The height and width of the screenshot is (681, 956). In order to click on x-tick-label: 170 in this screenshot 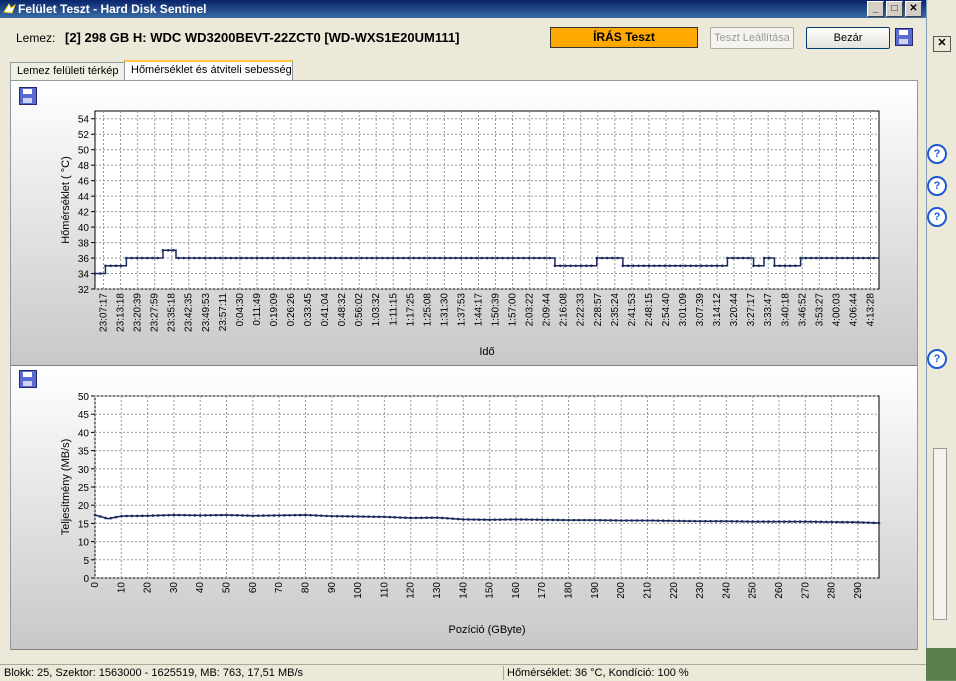, I will do `click(542, 590)`.